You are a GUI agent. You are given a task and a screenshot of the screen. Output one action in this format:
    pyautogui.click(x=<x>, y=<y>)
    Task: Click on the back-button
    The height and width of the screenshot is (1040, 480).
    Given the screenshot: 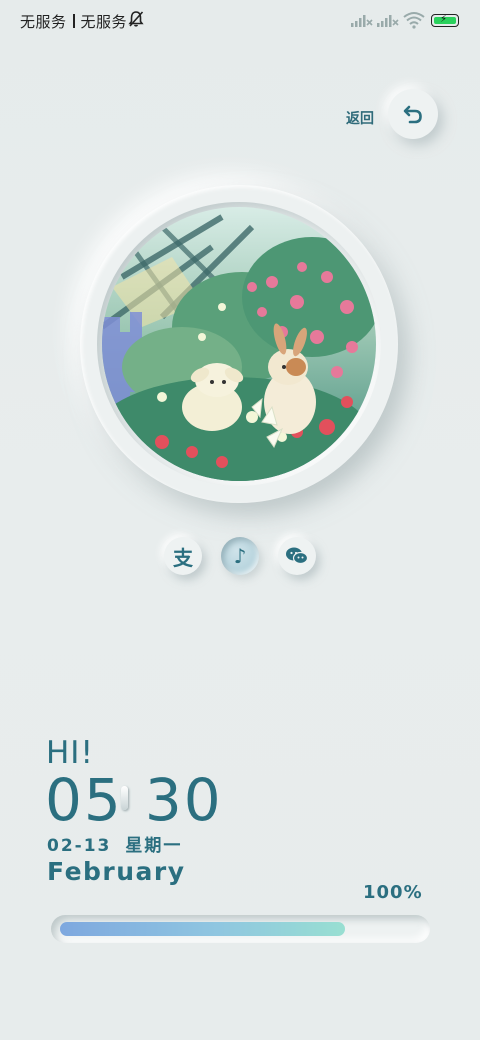 What is the action you would take?
    pyautogui.click(x=413, y=114)
    